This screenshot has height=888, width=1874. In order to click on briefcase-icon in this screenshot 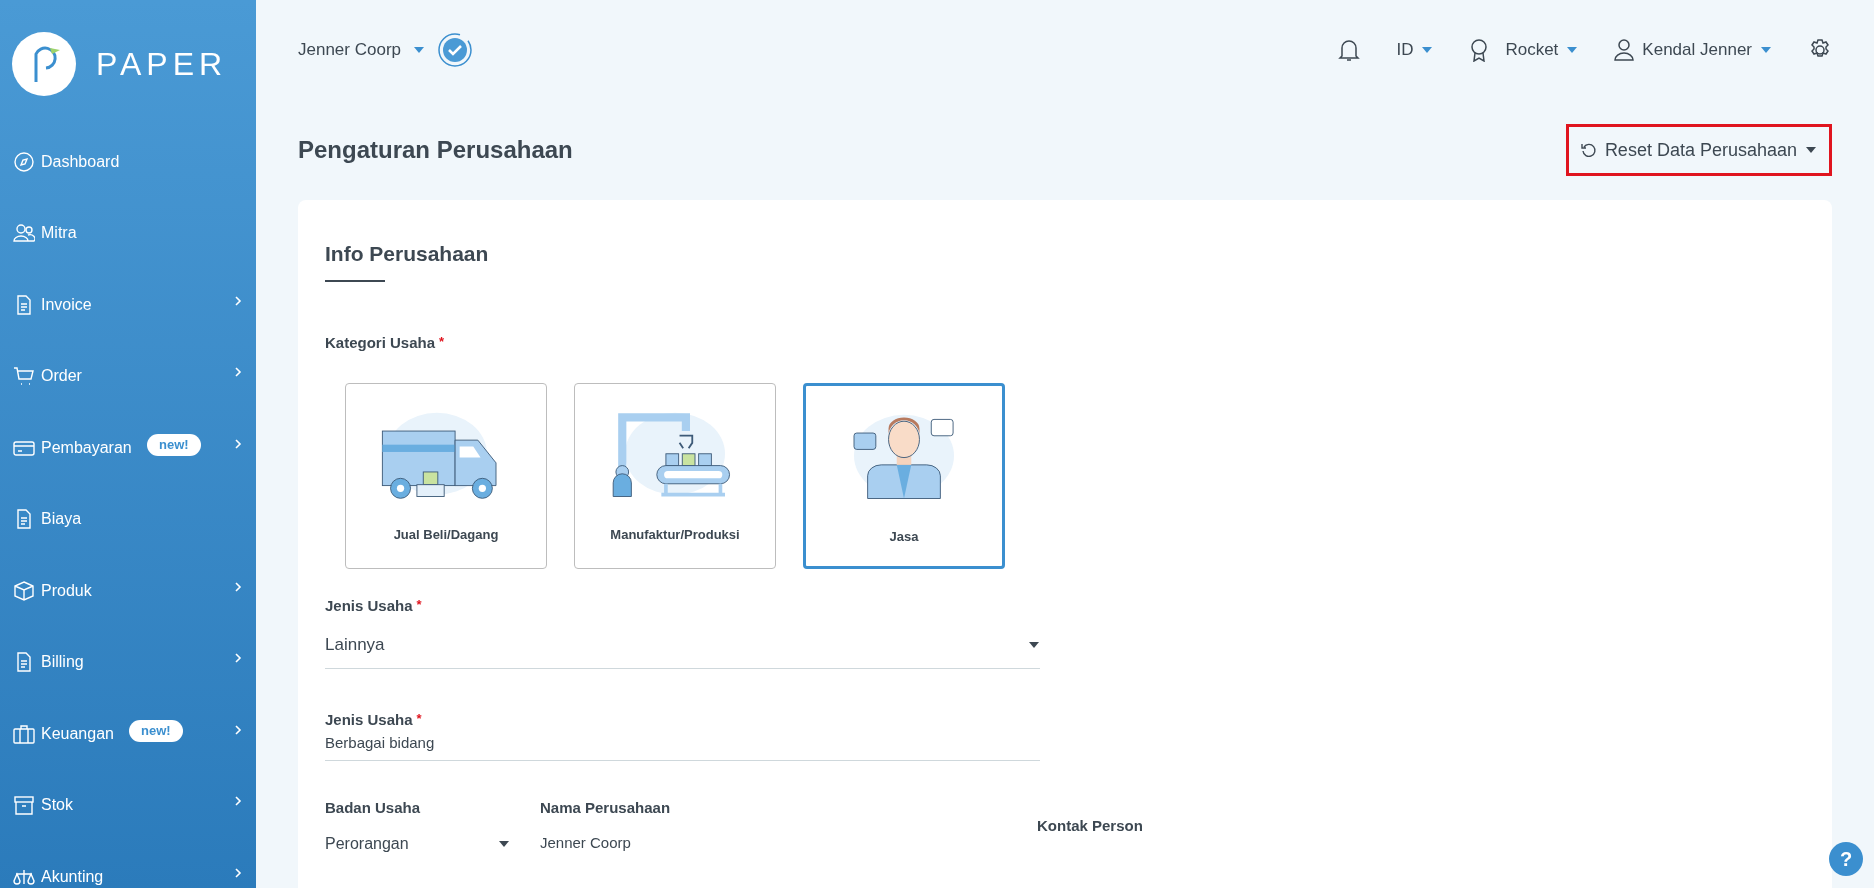, I will do `click(24, 733)`.